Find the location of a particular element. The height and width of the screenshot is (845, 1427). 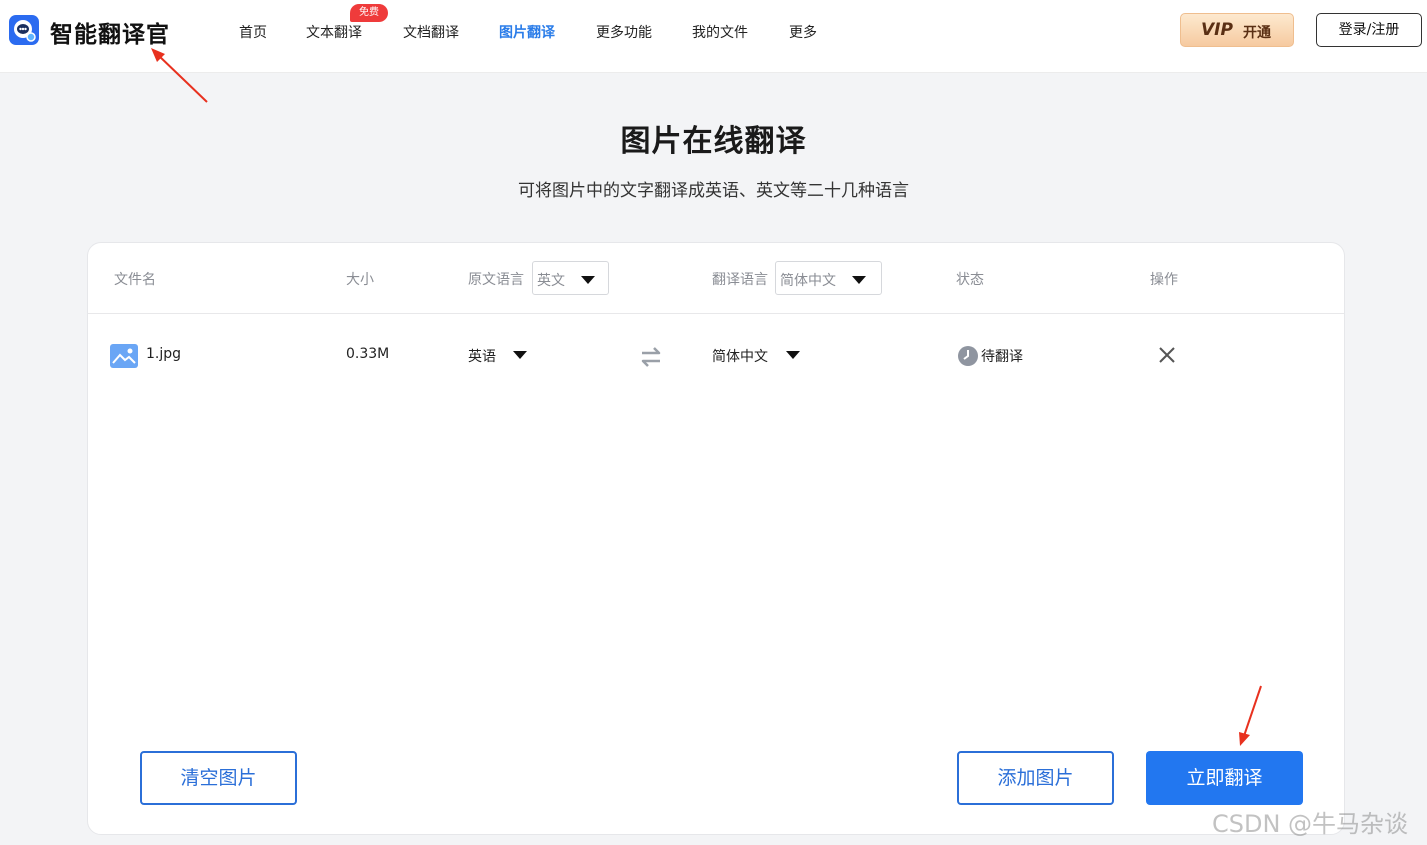

nav-more-features: 更多功能 is located at coordinates (624, 32).